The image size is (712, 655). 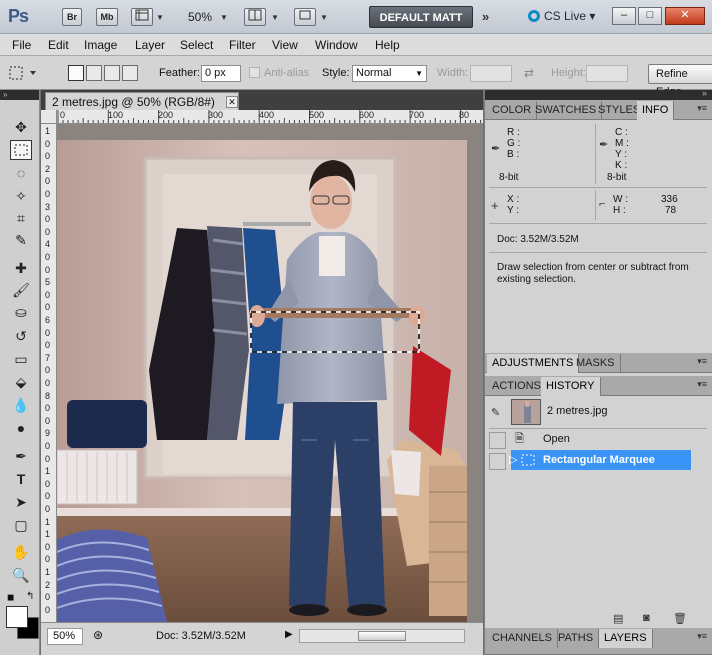 What do you see at coordinates (21, 127) in the screenshot?
I see `move-tool-icon: ✥` at bounding box center [21, 127].